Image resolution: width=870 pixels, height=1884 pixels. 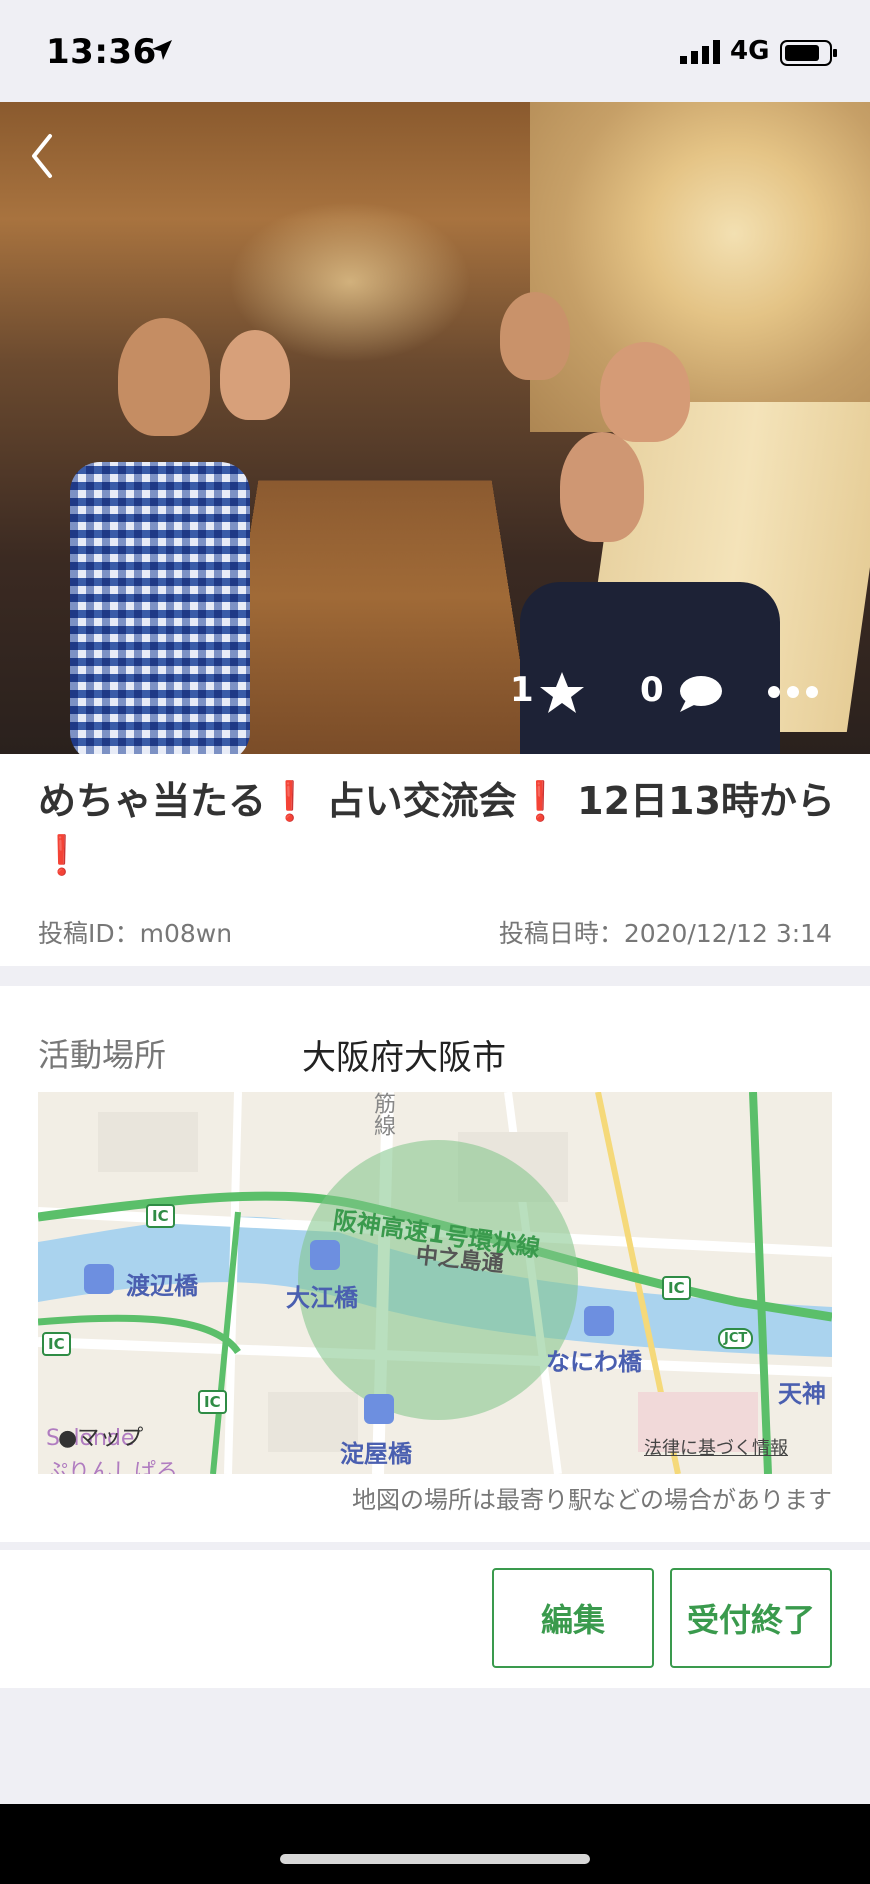 What do you see at coordinates (68, 1438) in the screenshot?
I see `apple-logo-icon: ●` at bounding box center [68, 1438].